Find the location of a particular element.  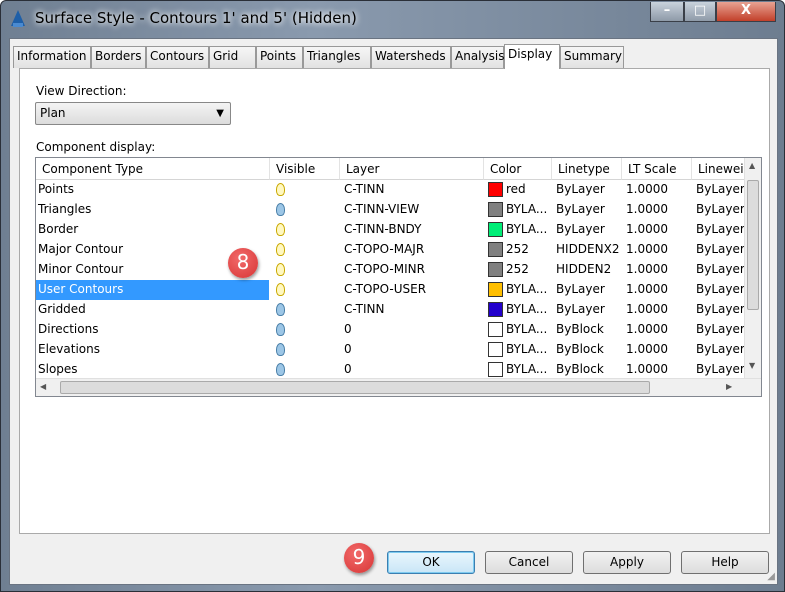

tab-triangles: Triangles is located at coordinates (337, 57).